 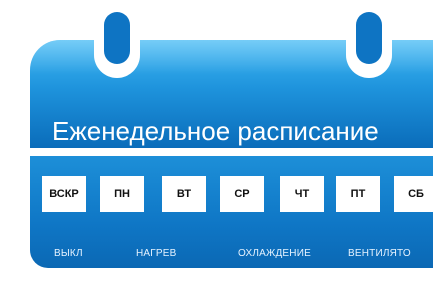 I want to click on day-tab-monday: ПН, so click(x=122, y=194).